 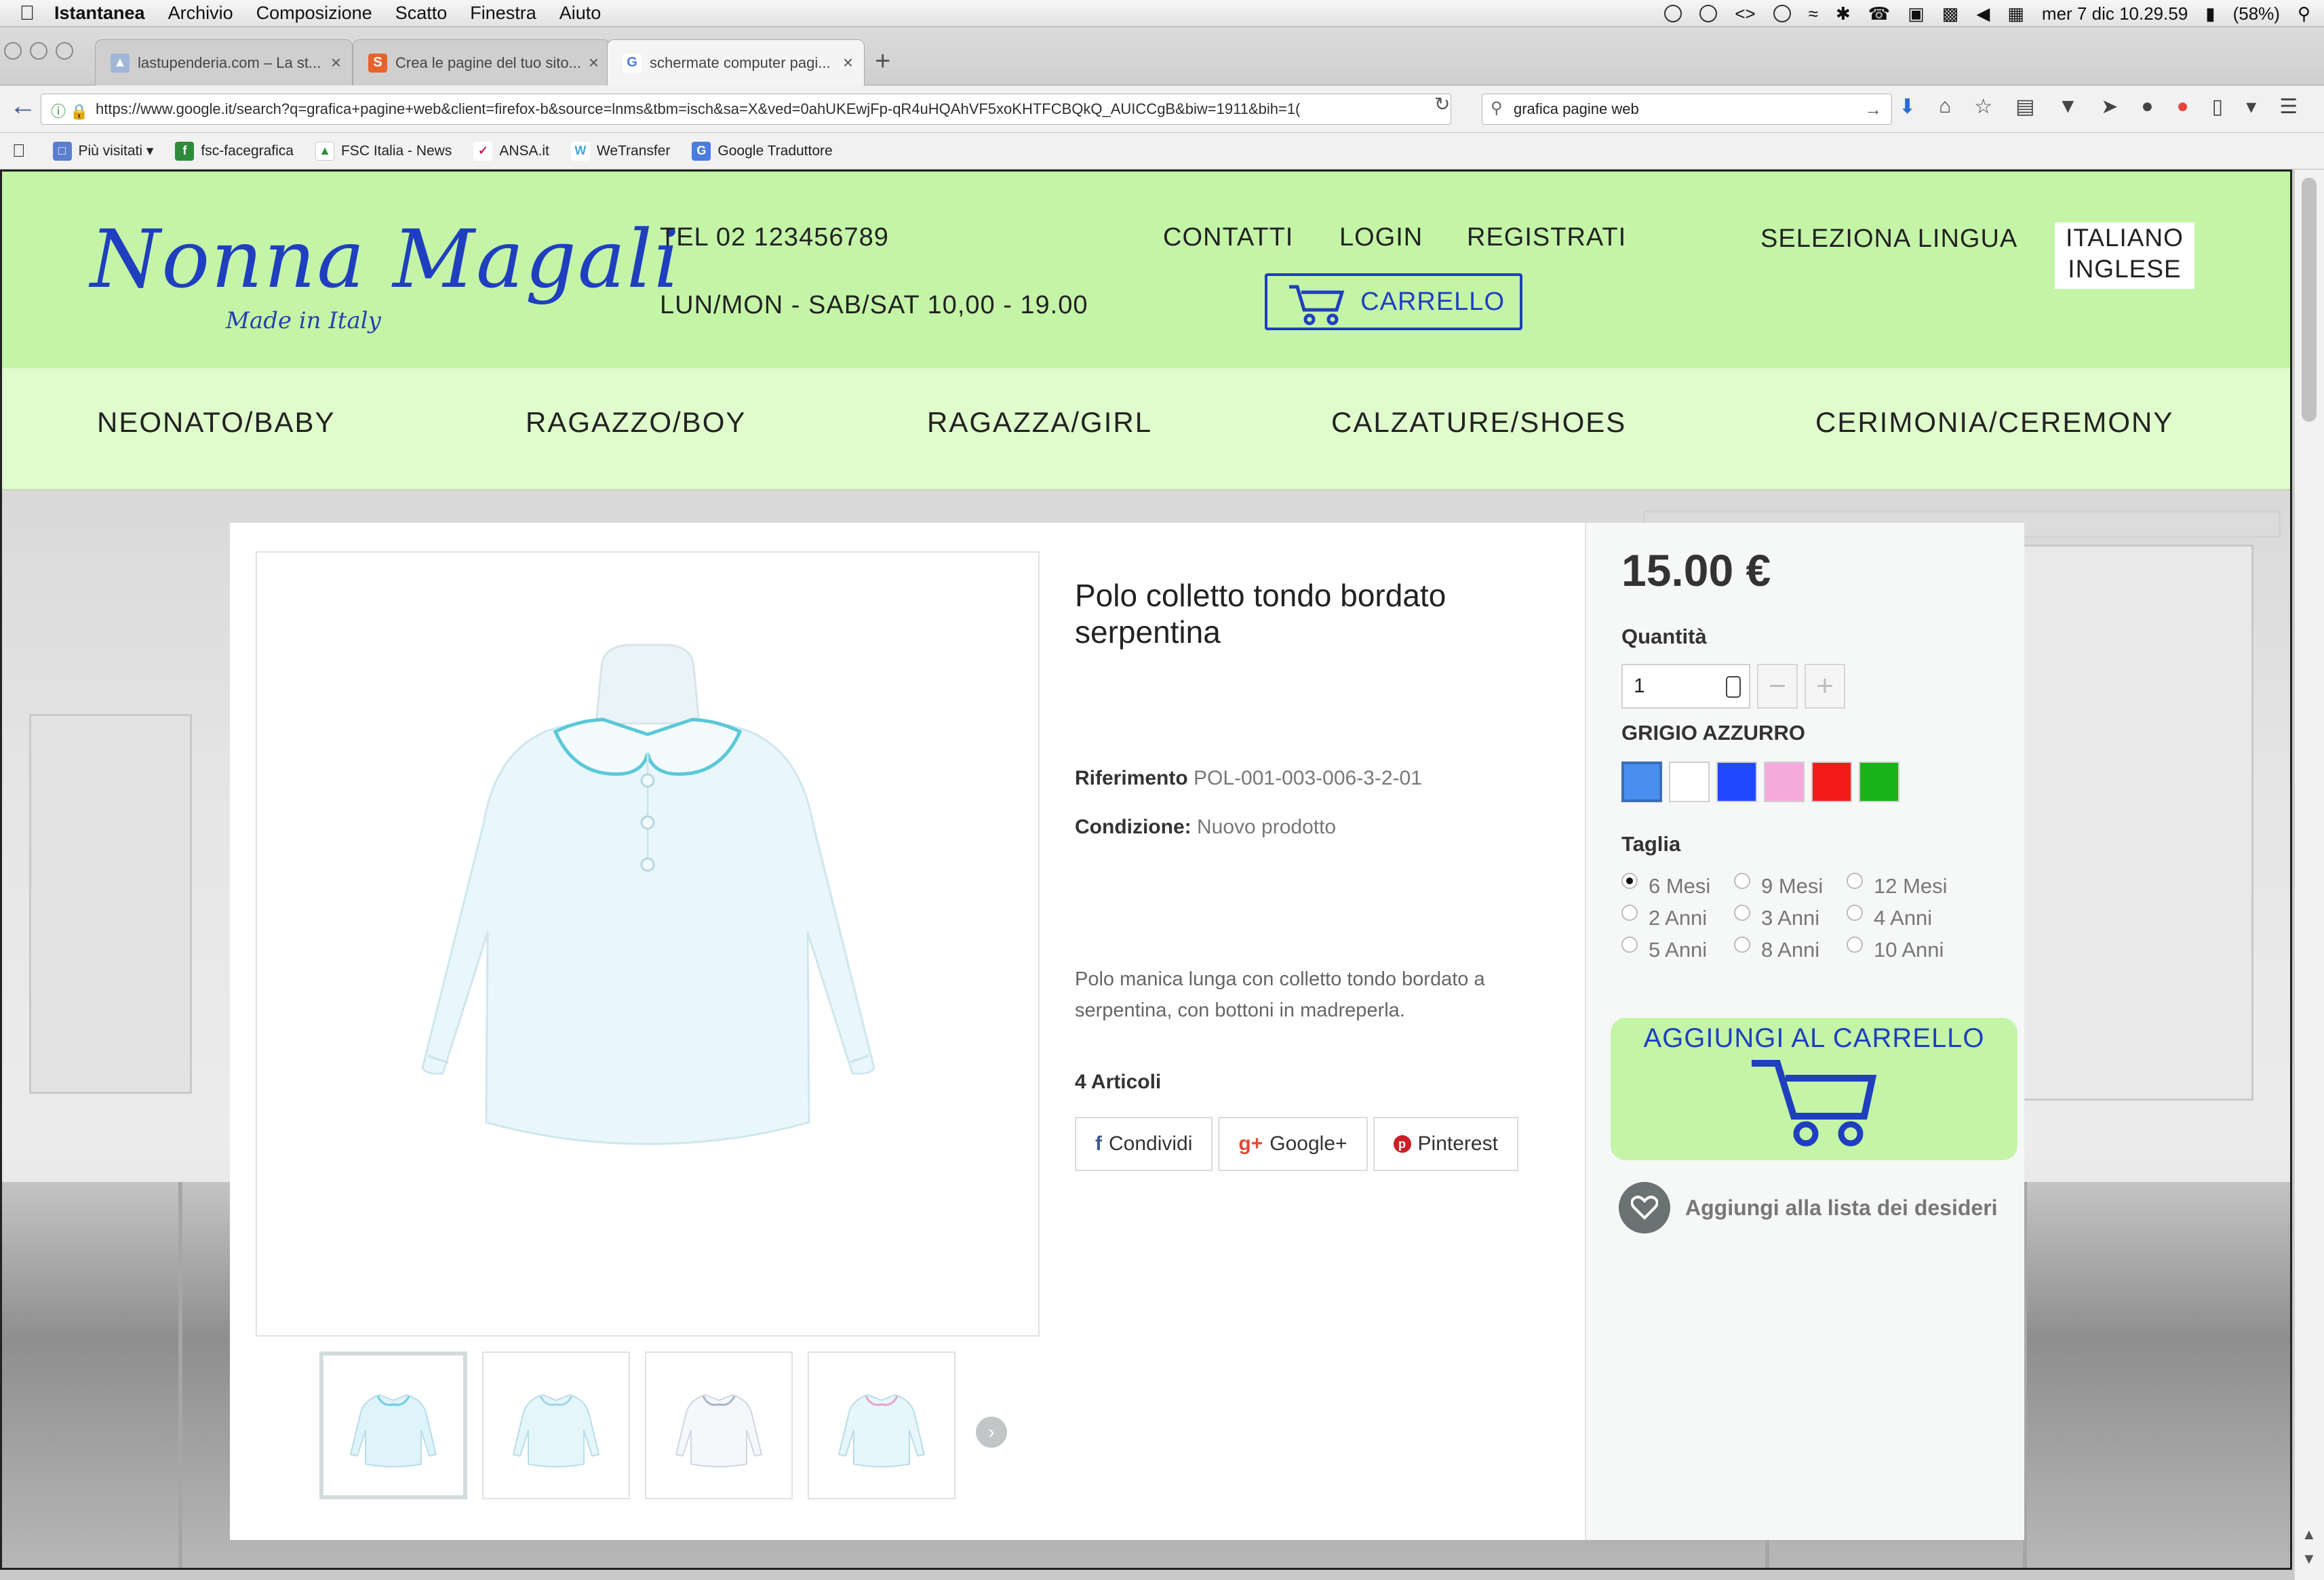 What do you see at coordinates (1813, 14) in the screenshot?
I see `wifi-icon: ≈` at bounding box center [1813, 14].